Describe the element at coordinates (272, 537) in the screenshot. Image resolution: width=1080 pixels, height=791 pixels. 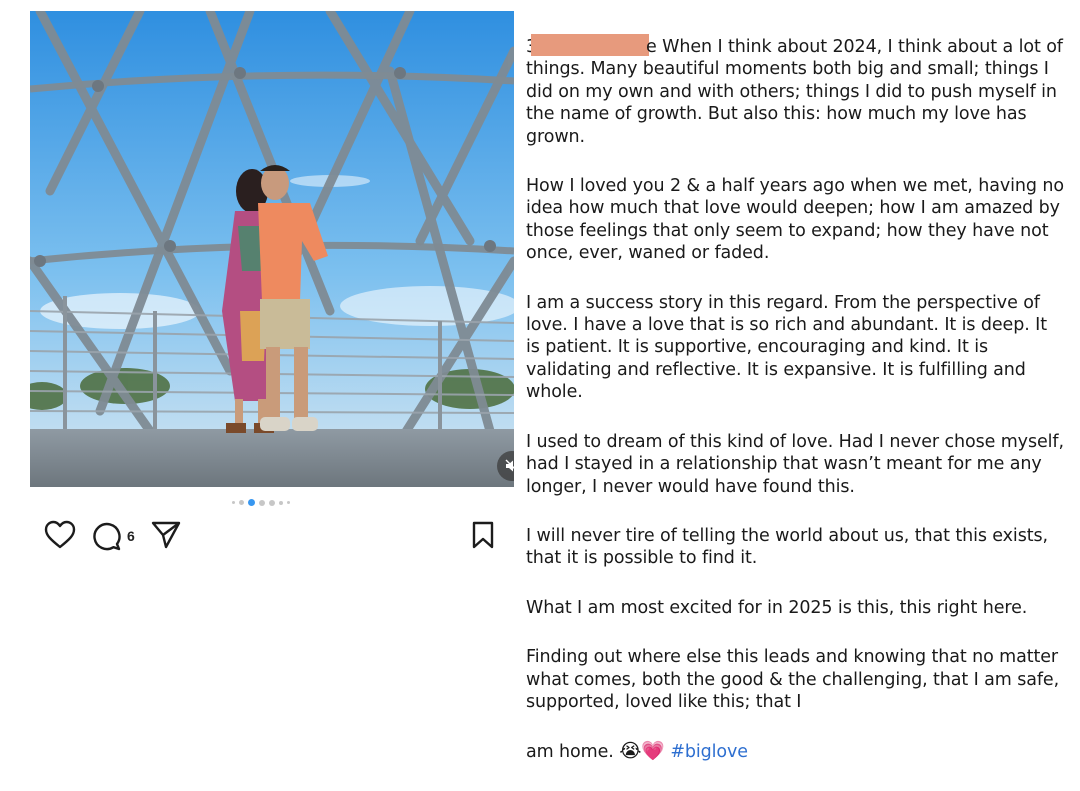
I see `post-action-bar: 6` at that location.